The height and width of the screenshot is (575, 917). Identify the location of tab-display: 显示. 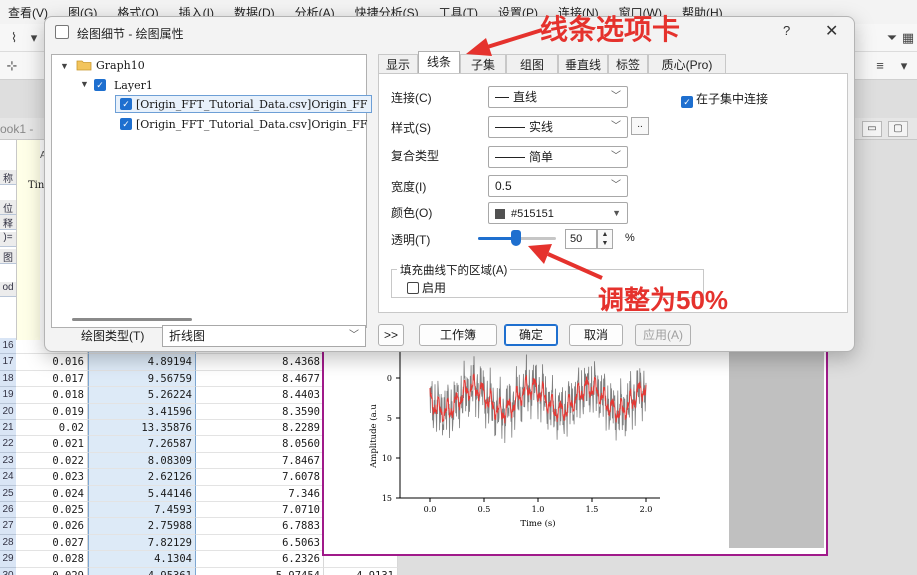
(398, 64).